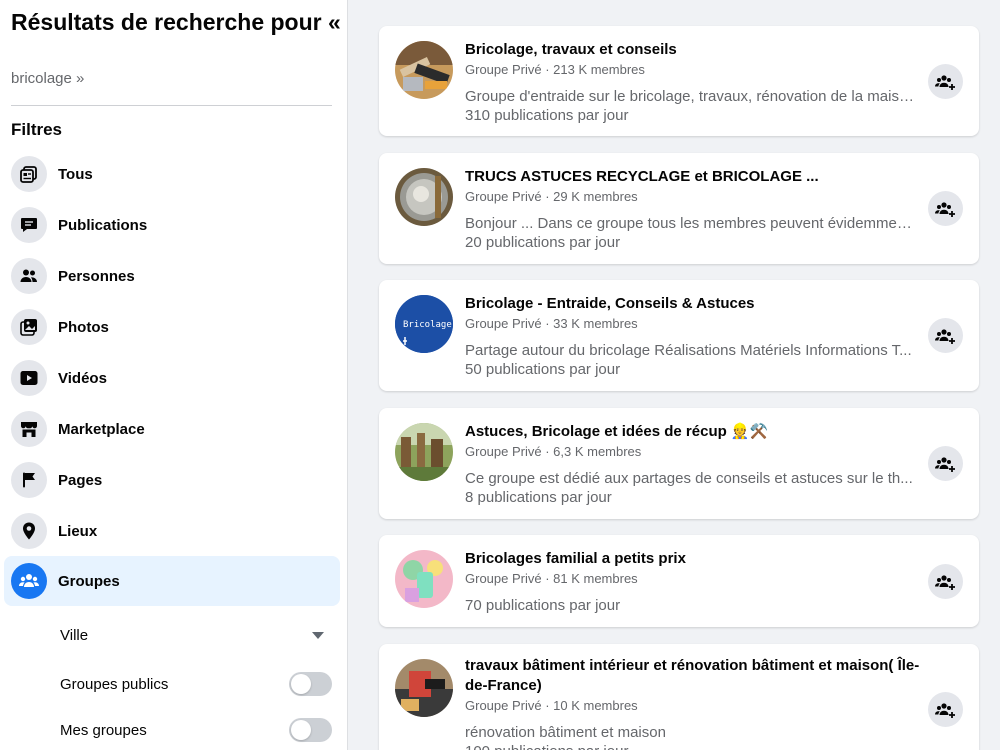 Image resolution: width=1000 pixels, height=750 pixels. What do you see at coordinates (551, 323) in the screenshot?
I see `group-meta: Groupe Privé · 33 K membres` at bounding box center [551, 323].